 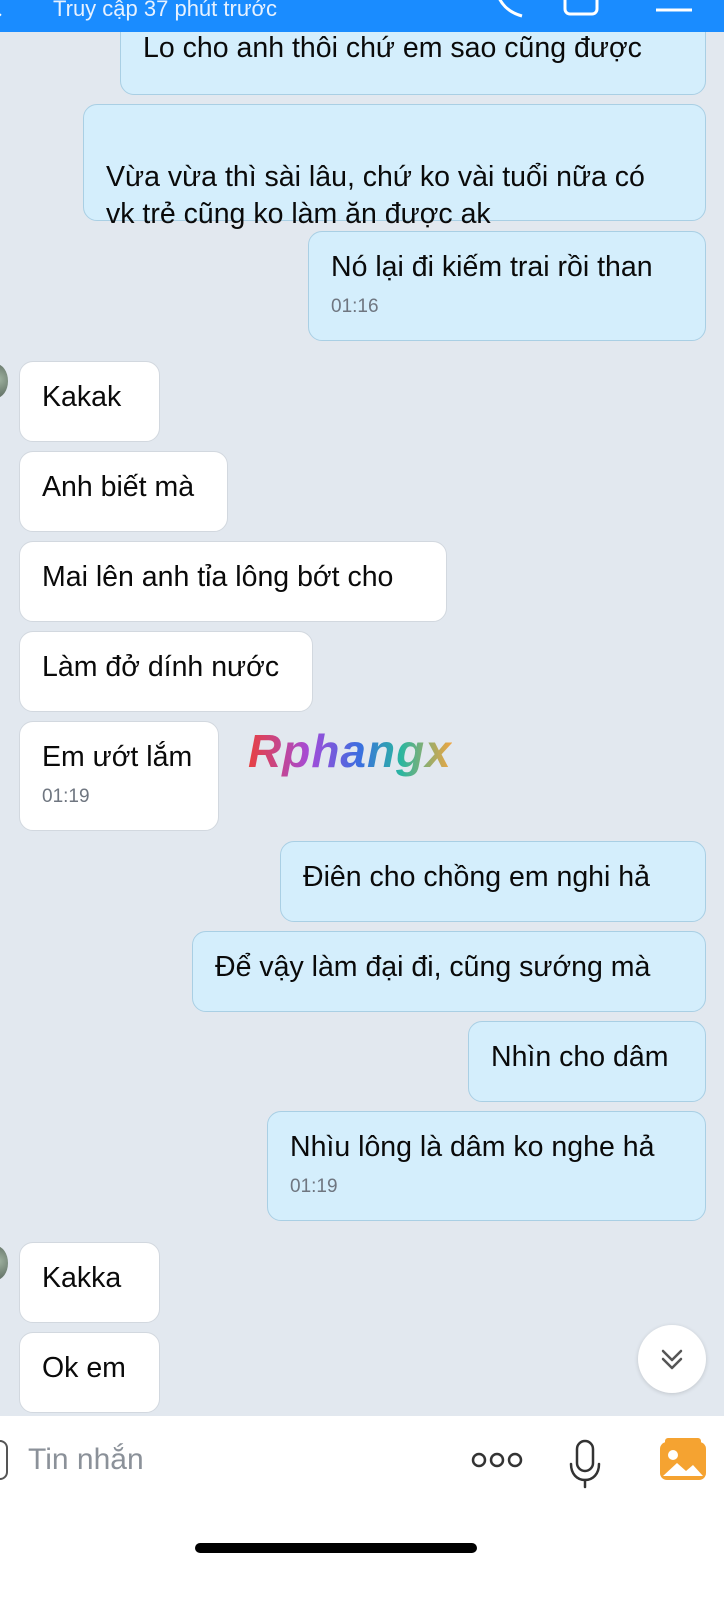 What do you see at coordinates (476, 877) in the screenshot?
I see `message-text: Điên cho chồng em nghi hả` at bounding box center [476, 877].